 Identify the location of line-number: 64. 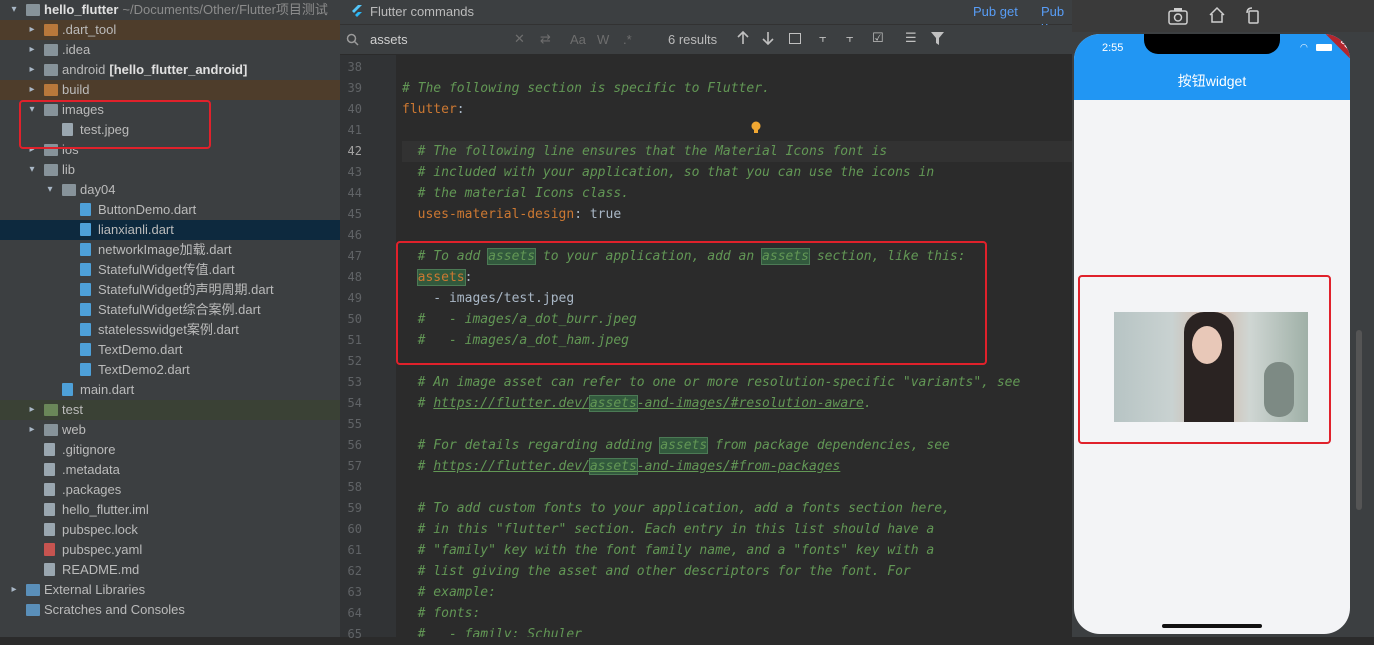
(354, 613).